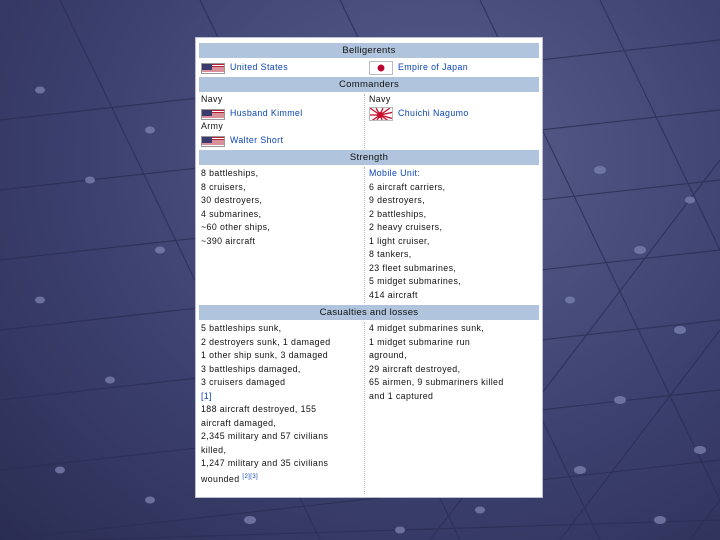  What do you see at coordinates (243, 382) in the screenshot?
I see `us-casualty-item: 3 cruisers damaged` at bounding box center [243, 382].